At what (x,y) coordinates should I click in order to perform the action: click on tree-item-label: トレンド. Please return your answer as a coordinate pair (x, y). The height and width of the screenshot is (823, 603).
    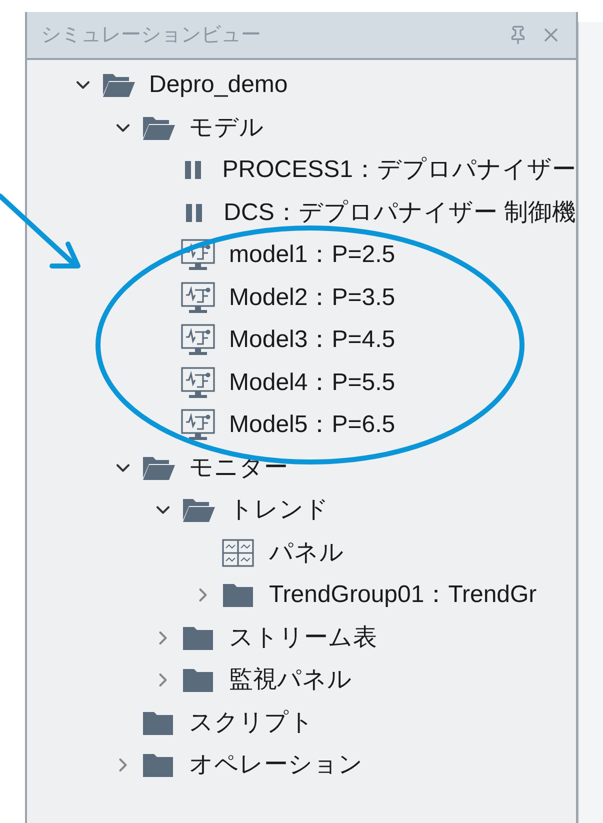
    Looking at the image, I should click on (279, 510).